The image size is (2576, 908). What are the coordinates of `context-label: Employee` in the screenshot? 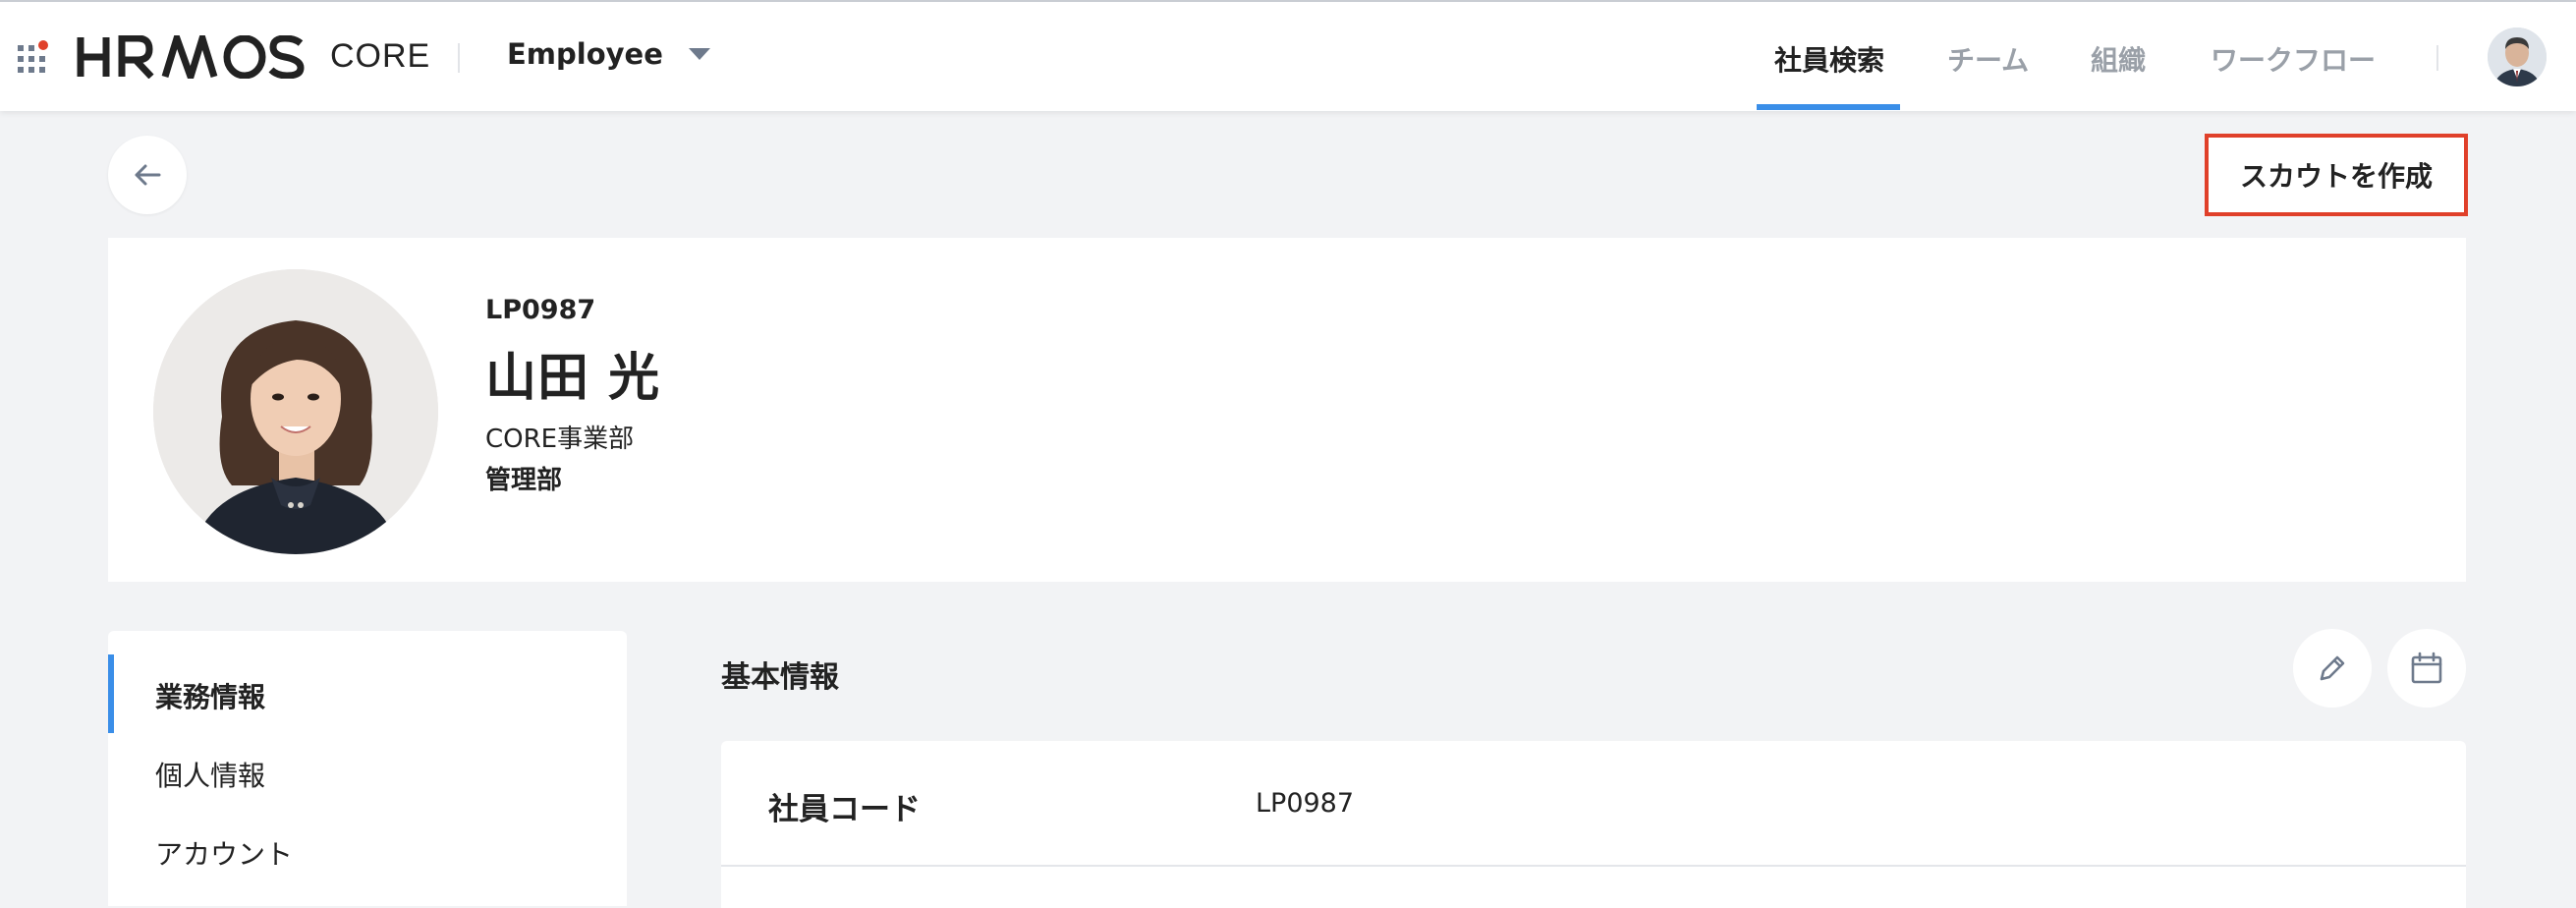 It's located at (585, 54).